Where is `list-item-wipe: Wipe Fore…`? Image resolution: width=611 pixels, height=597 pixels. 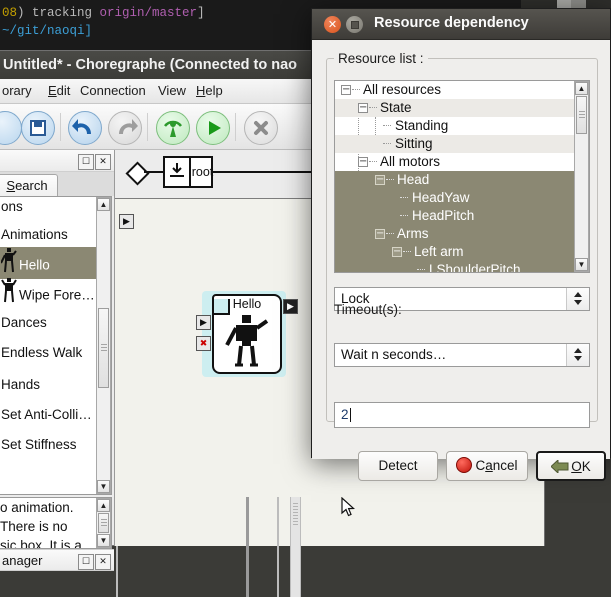
list-item-wipe: Wipe Fore… is located at coordinates (48, 293).